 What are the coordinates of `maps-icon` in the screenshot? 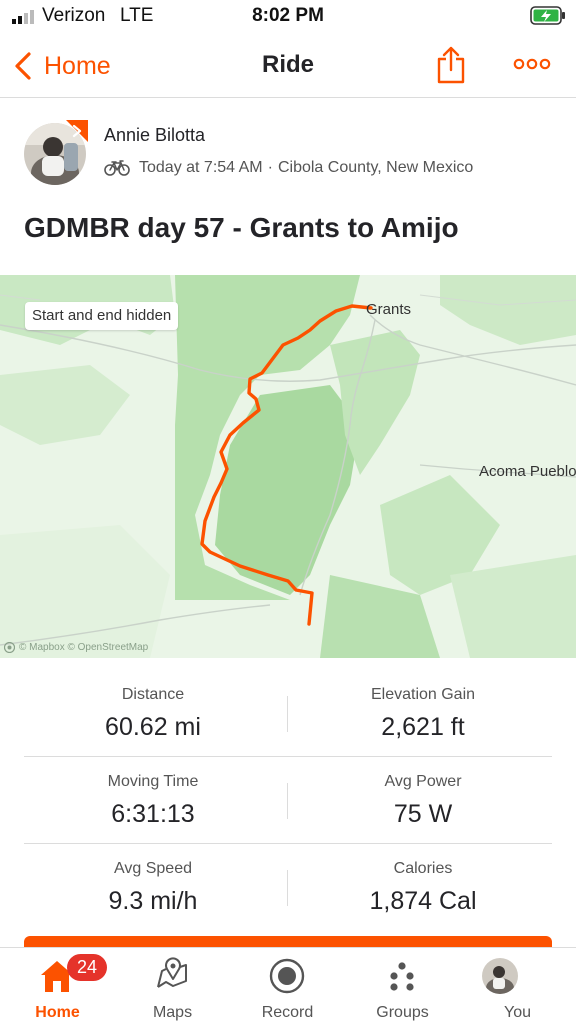 It's located at (172, 972).